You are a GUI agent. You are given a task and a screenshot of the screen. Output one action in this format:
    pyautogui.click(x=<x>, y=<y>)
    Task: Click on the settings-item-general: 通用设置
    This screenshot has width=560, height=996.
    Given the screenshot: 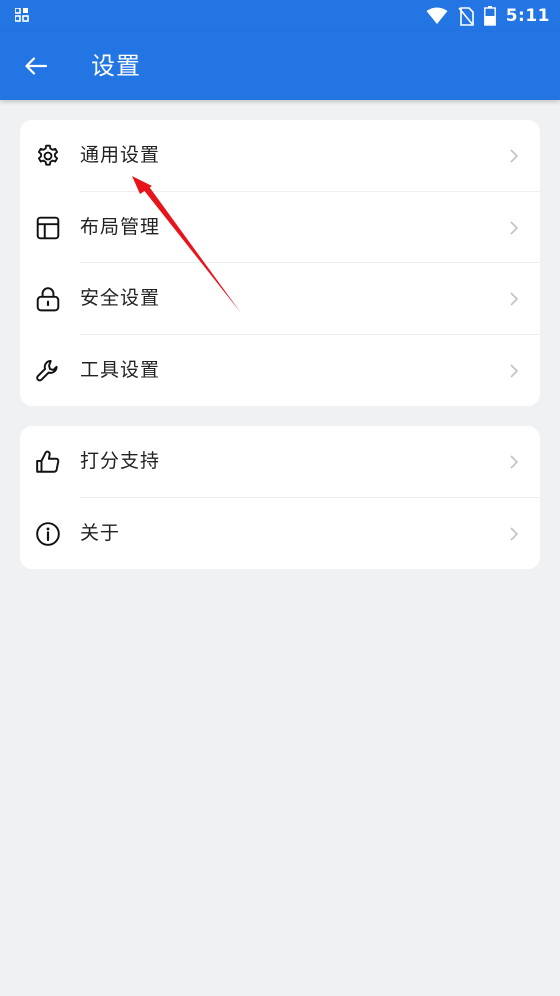 What is the action you would take?
    pyautogui.click(x=280, y=156)
    